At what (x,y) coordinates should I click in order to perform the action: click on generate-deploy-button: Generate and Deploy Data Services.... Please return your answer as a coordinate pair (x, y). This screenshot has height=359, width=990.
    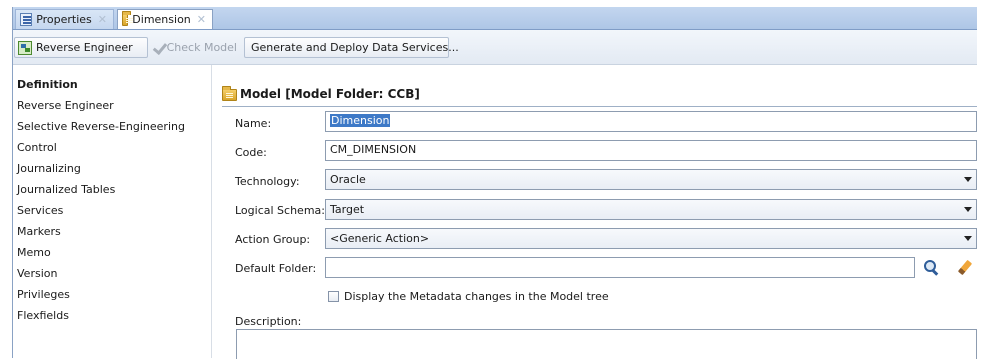
    Looking at the image, I should click on (351, 47).